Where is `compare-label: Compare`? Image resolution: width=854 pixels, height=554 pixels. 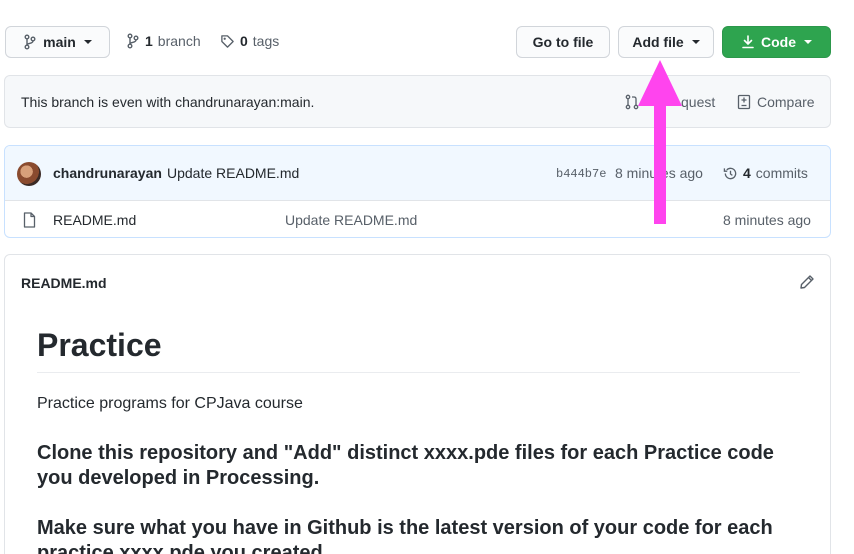
compare-label: Compare is located at coordinates (786, 102).